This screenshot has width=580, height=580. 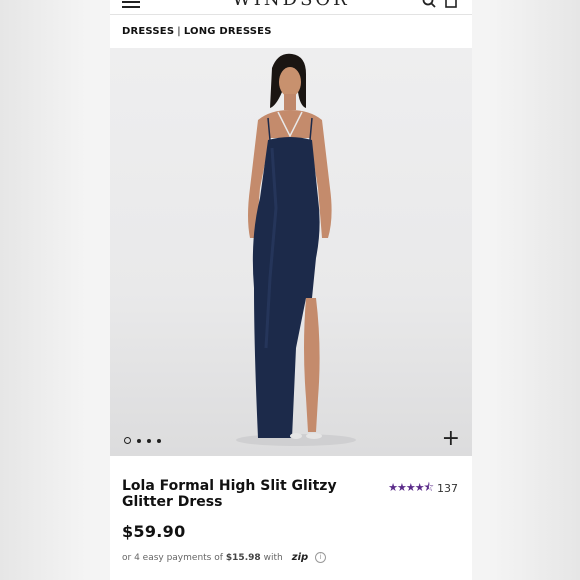 I want to click on top-bar: WINDSOR, so click(x=291, y=7).